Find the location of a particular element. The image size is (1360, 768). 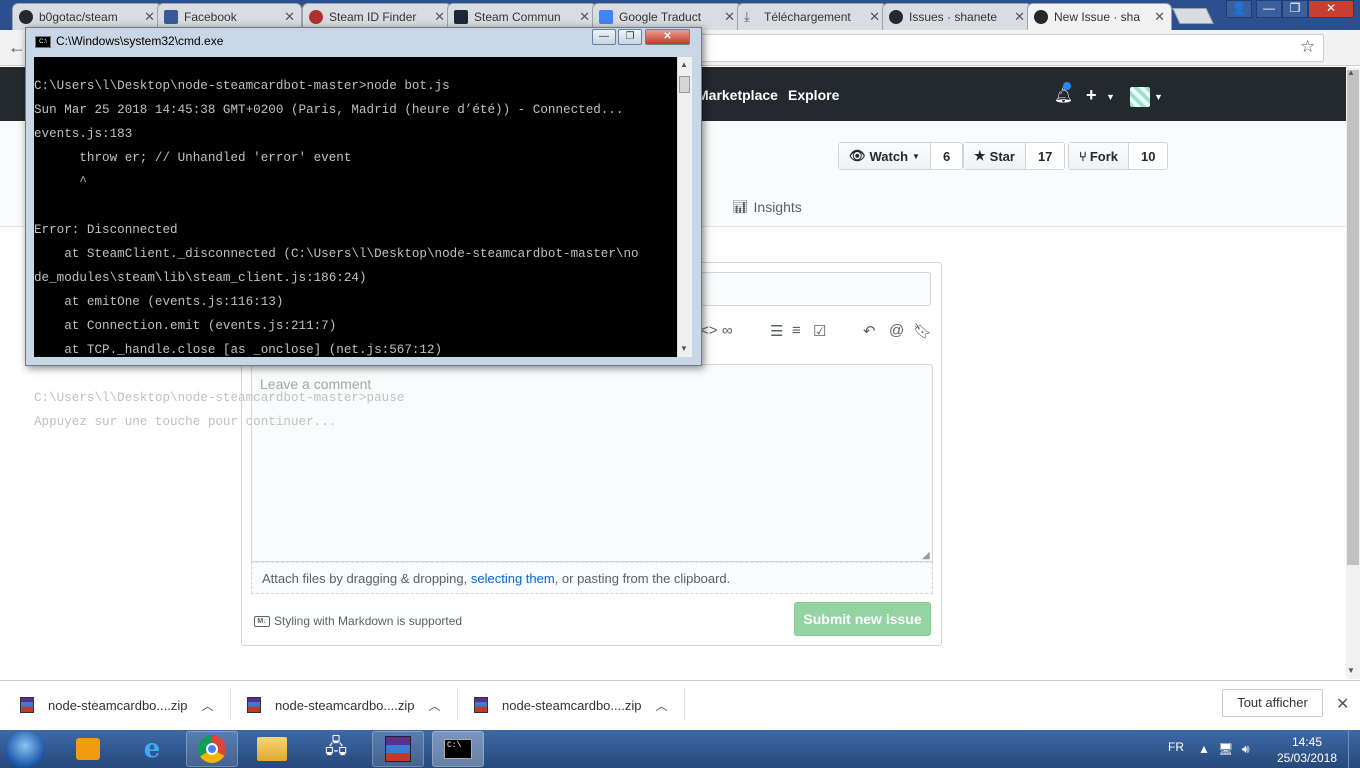

cmd-line is located at coordinates (359, 206).